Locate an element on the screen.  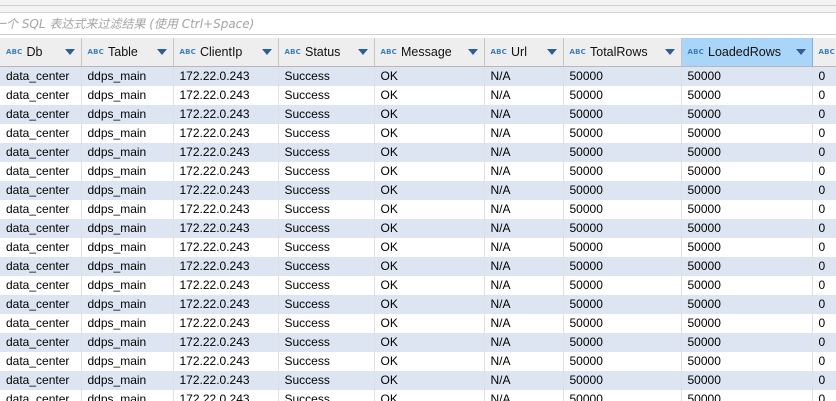
column-header-clientip: ABC ClientIp is located at coordinates (226, 52).